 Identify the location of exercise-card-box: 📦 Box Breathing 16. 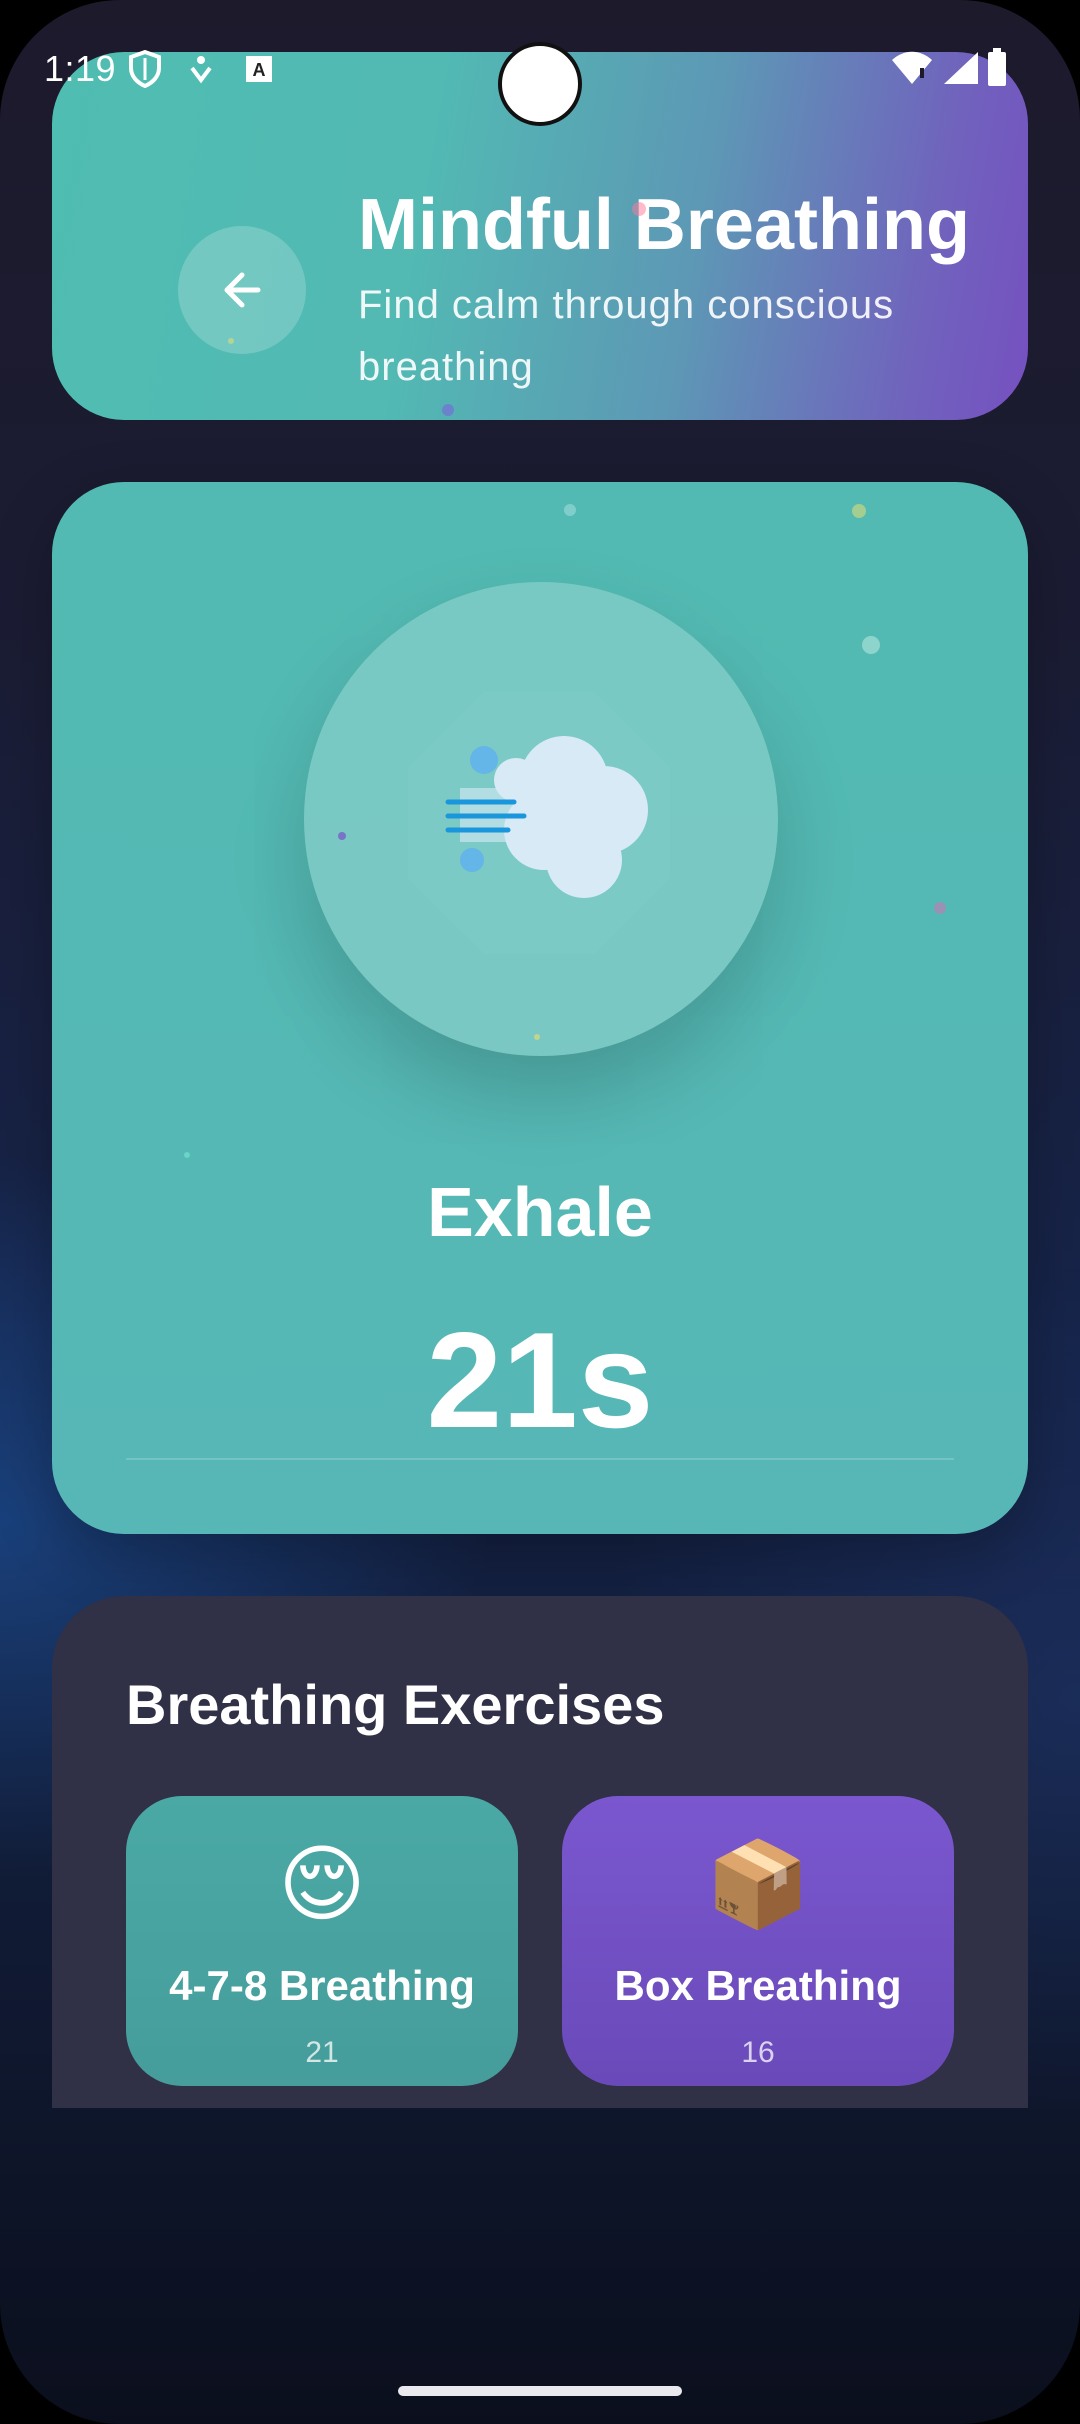
(758, 1941).